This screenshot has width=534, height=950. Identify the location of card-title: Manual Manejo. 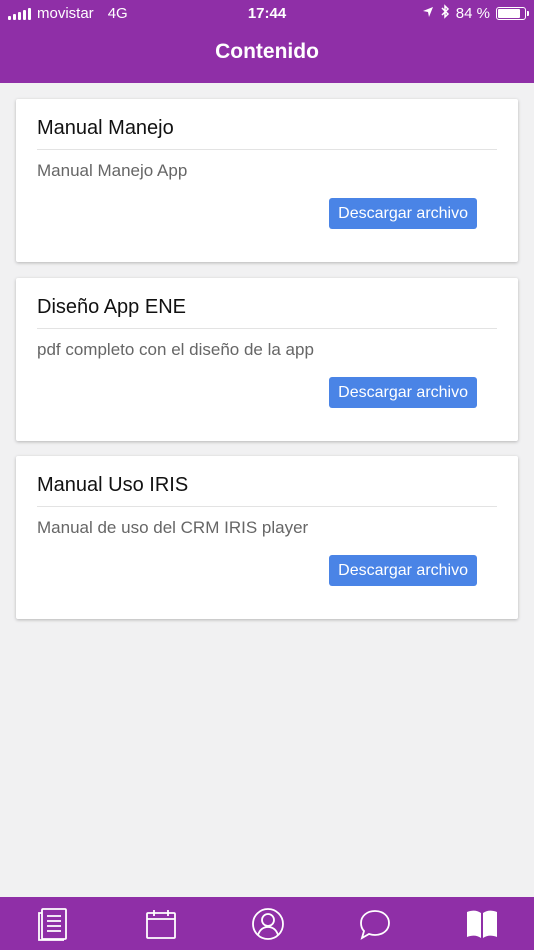
(105, 128).